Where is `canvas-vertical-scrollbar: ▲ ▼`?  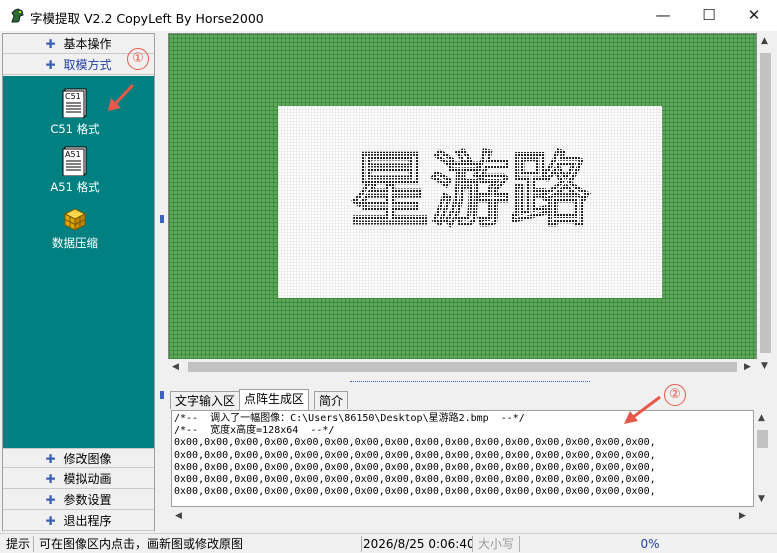 canvas-vertical-scrollbar: ▲ ▼ is located at coordinates (765, 204).